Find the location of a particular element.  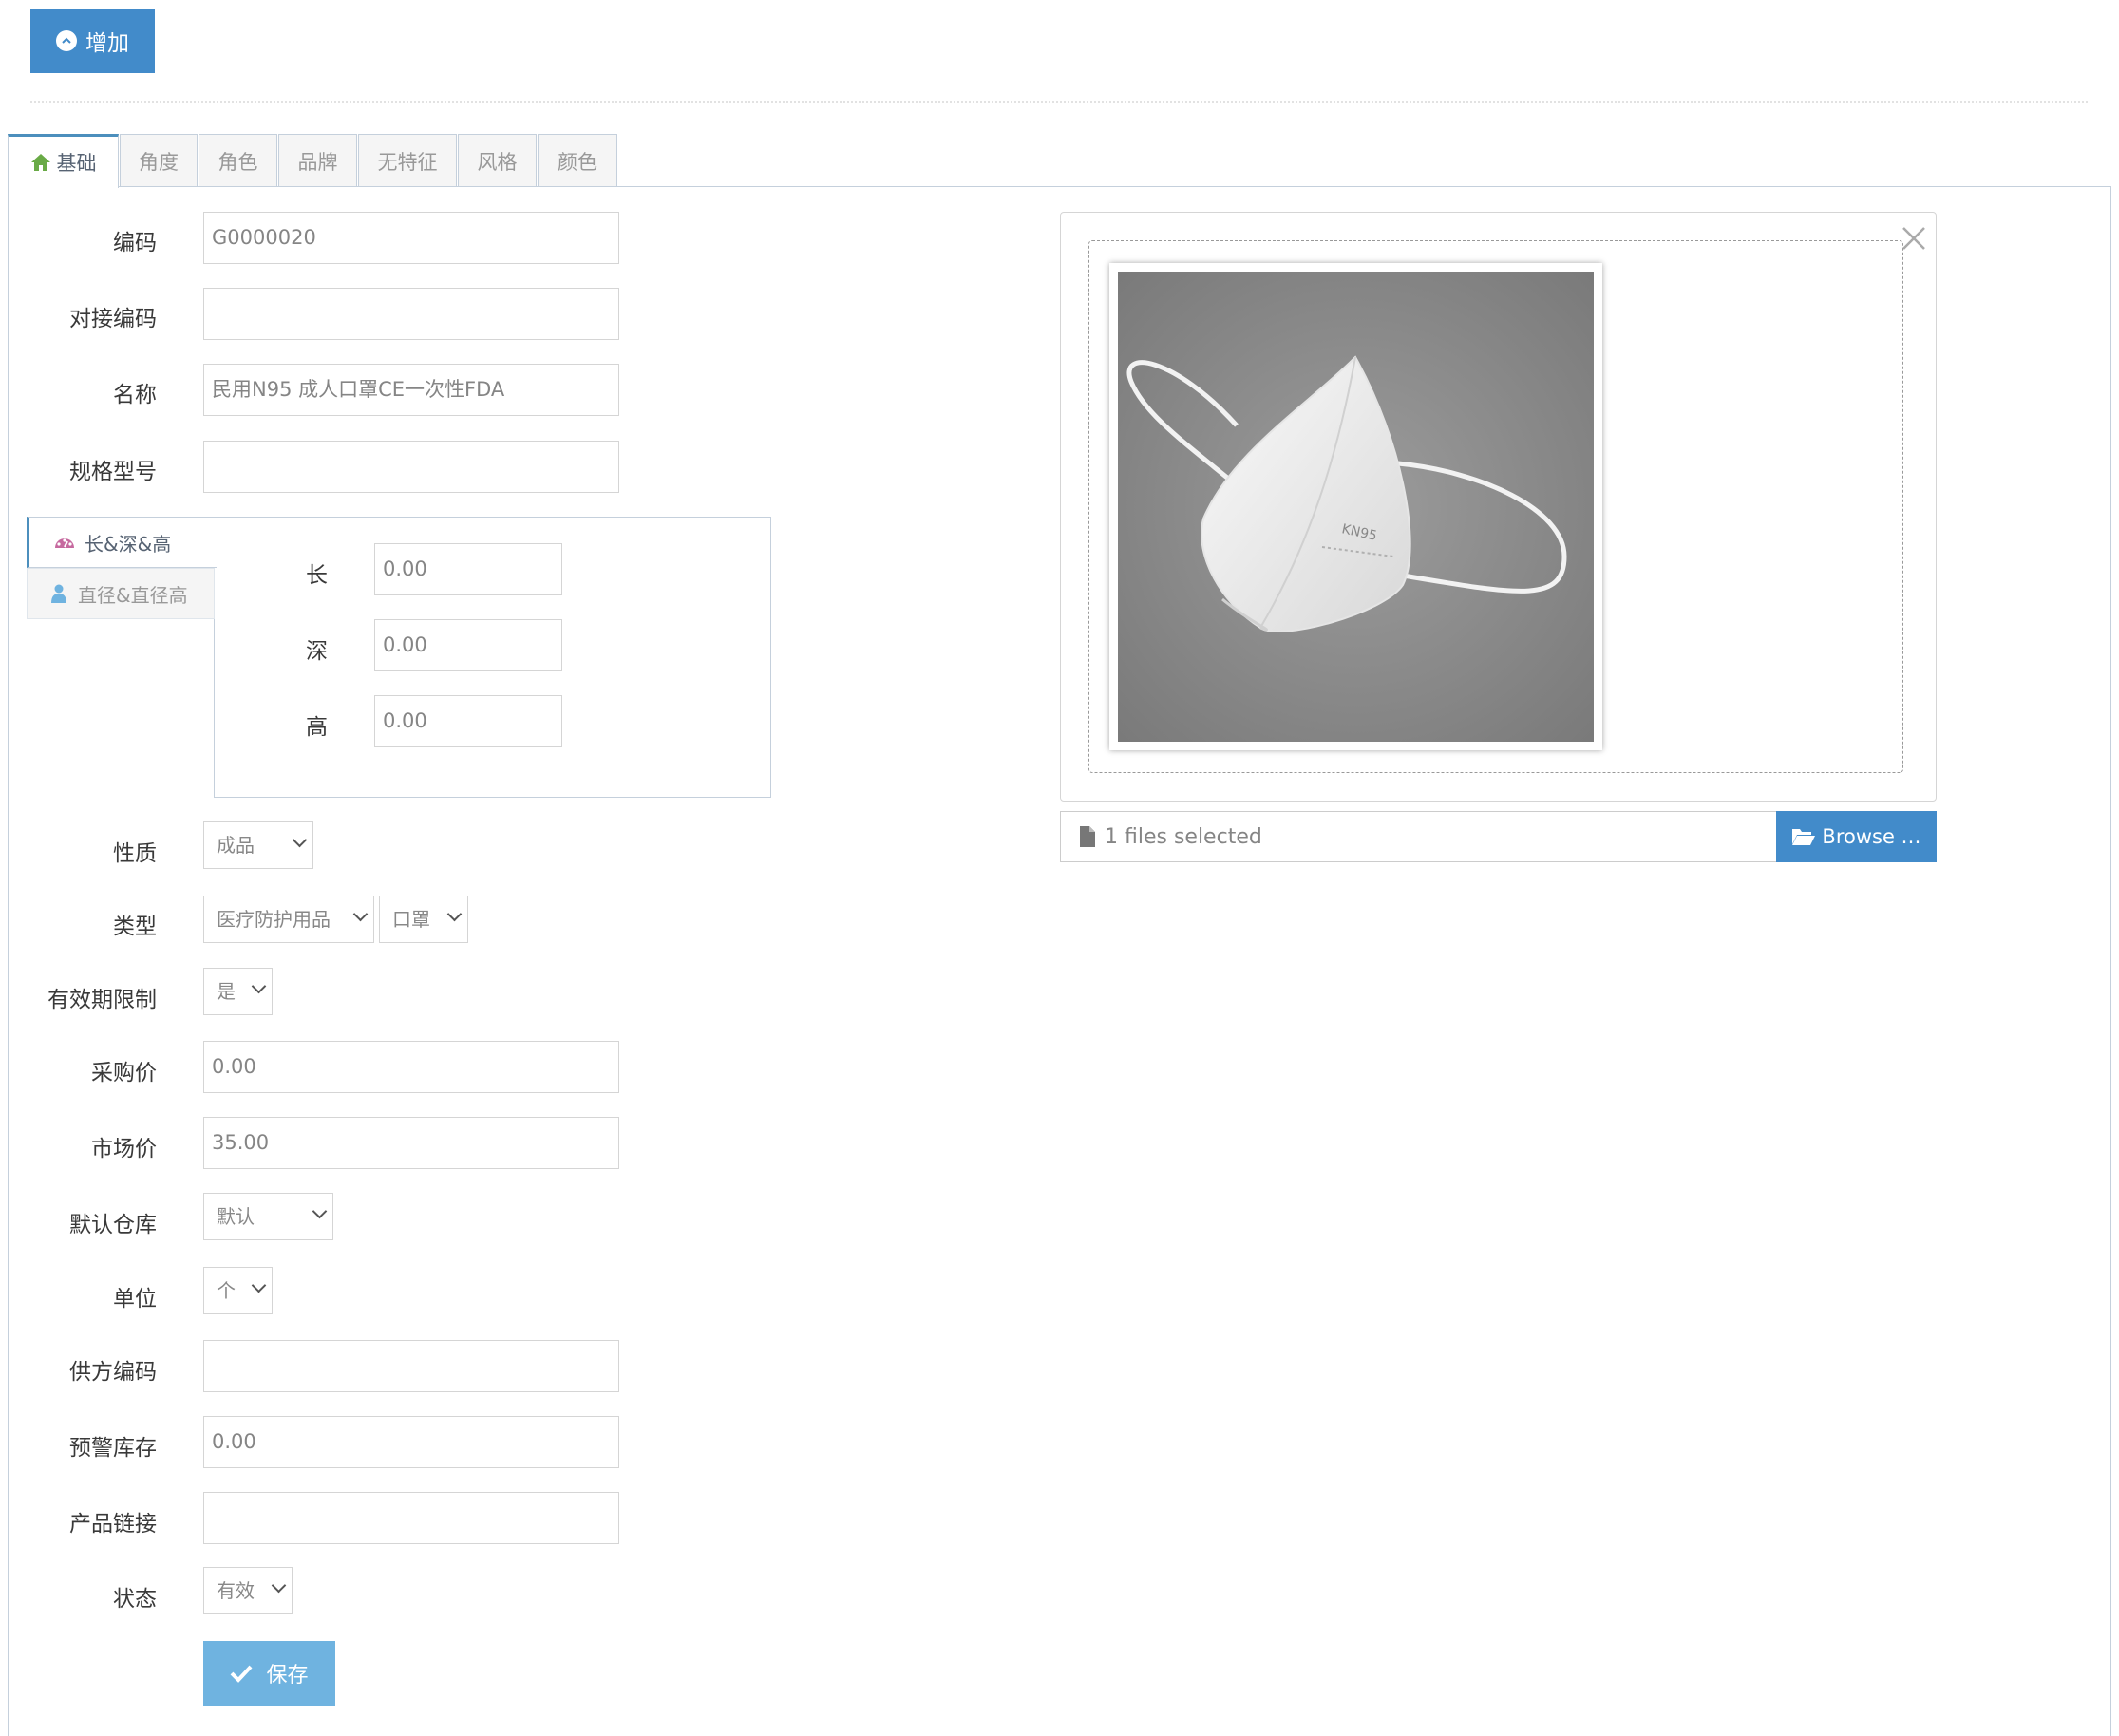

dock-code-input is located at coordinates (411, 314).